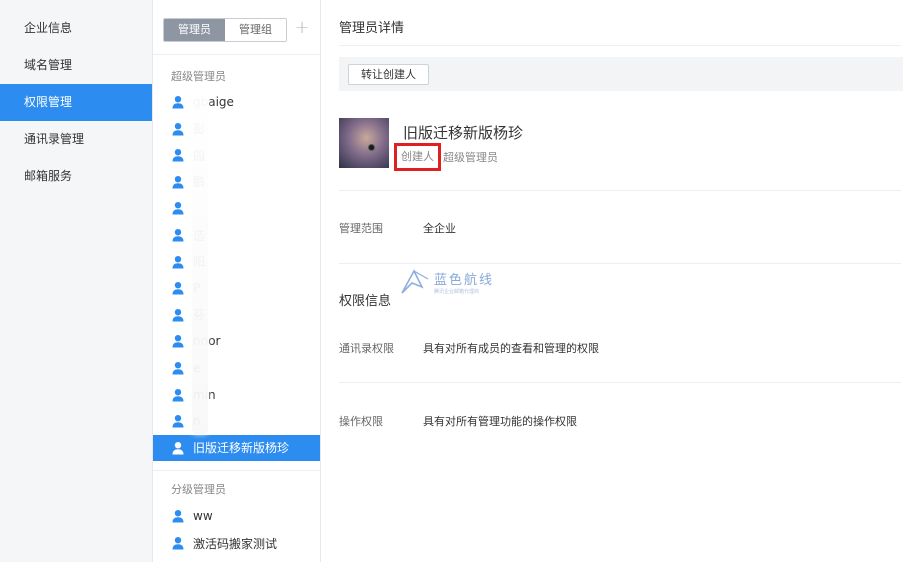 The image size is (903, 562). I want to click on plus-icon: +, so click(302, 28).